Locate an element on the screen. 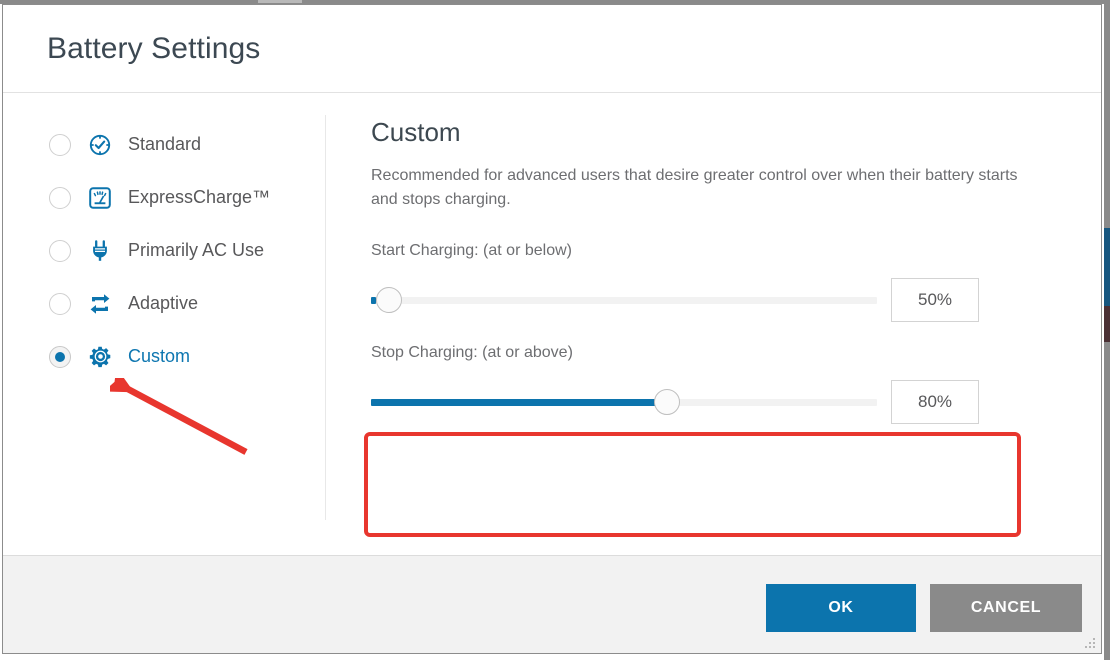 This screenshot has height=660, width=1110. mode-option-standard: Standard is located at coordinates (164, 144).